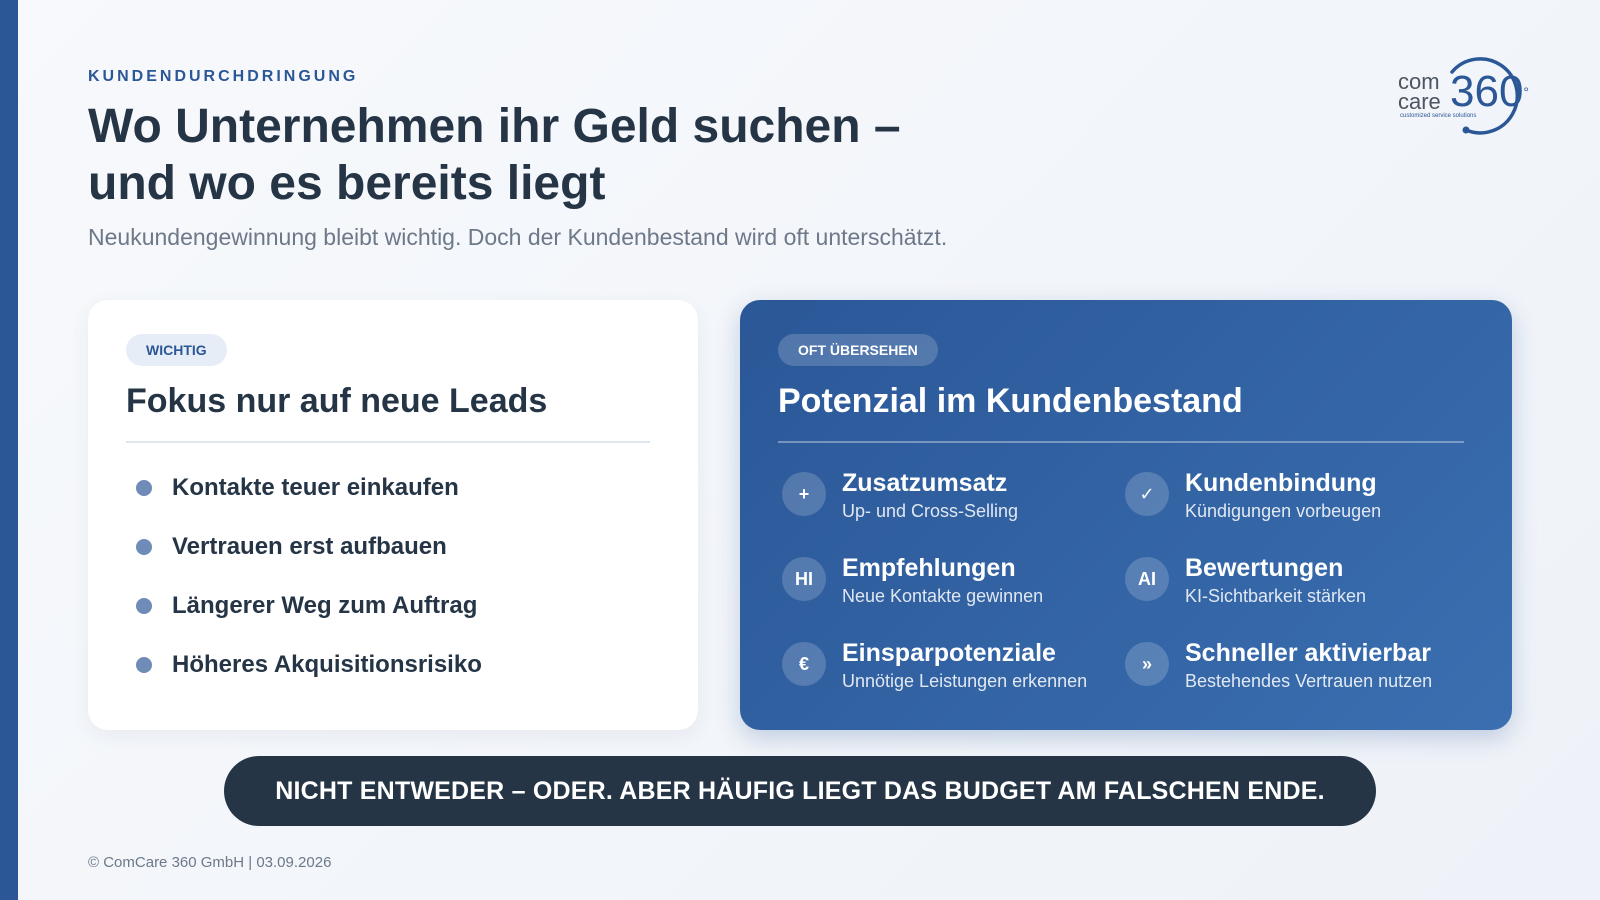 Image resolution: width=1600 pixels, height=900 pixels. What do you see at coordinates (1147, 579) in the screenshot?
I see `ai-icon: AI` at bounding box center [1147, 579].